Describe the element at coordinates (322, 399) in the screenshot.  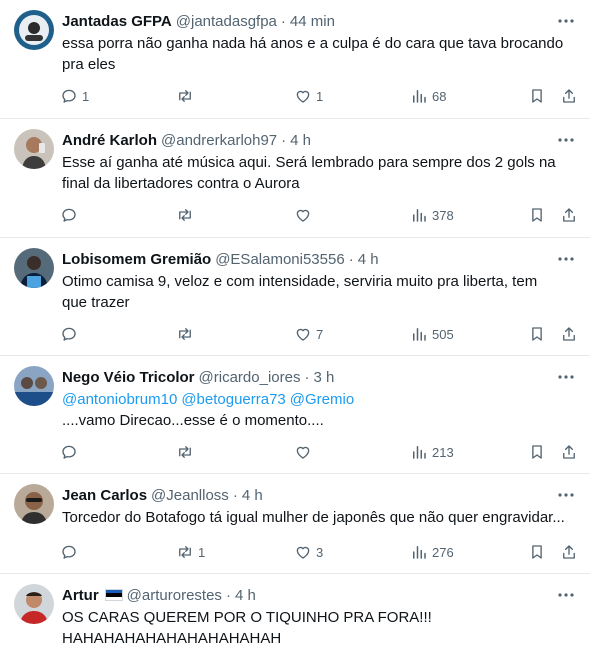
I see `mention-link: @Gremio` at that location.